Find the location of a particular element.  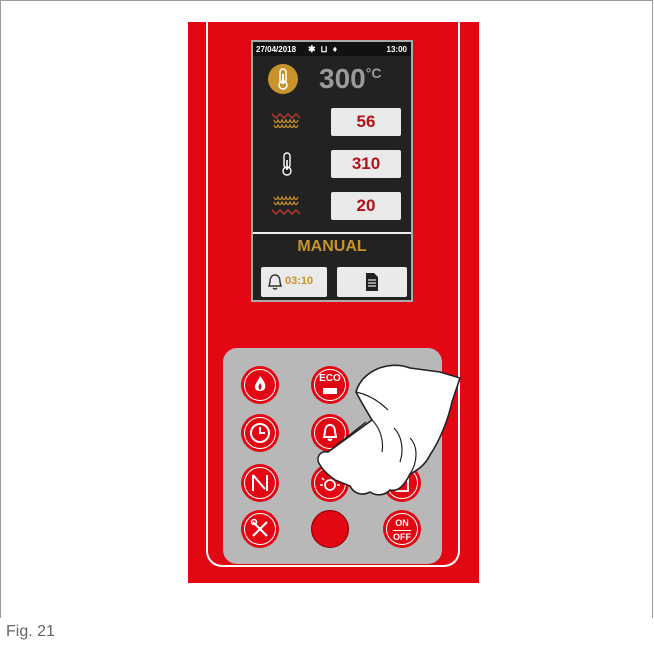

pointing-hand-illustration is located at coordinates (389, 430).